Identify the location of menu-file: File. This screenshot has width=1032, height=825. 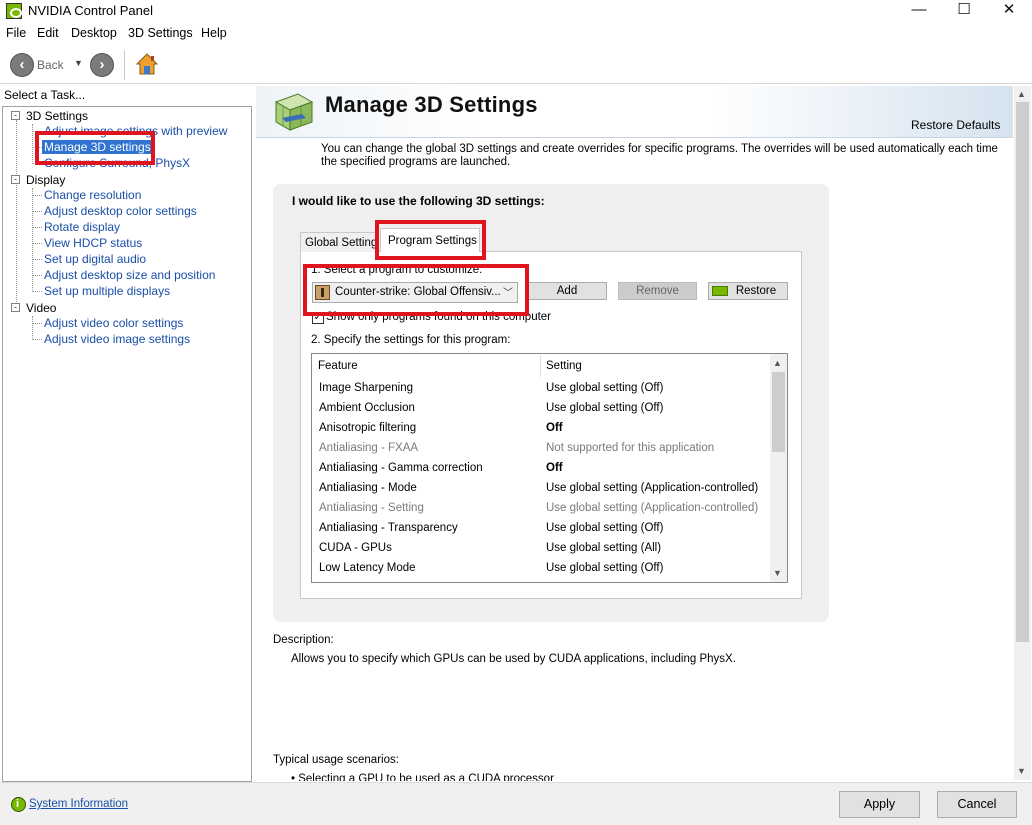
(16, 33).